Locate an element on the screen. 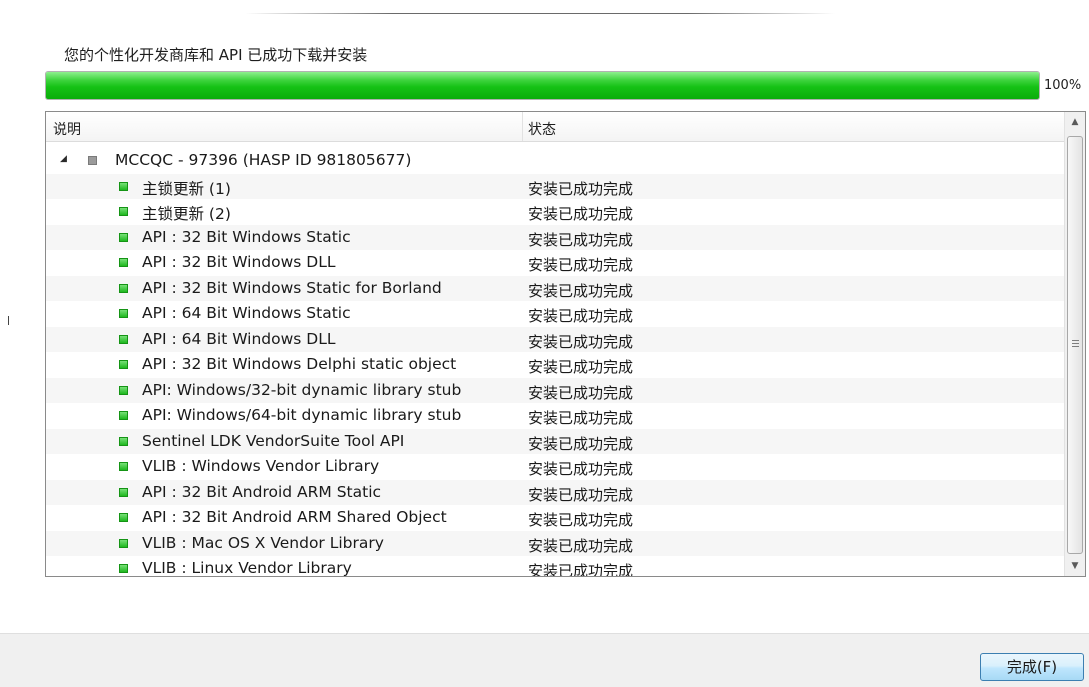 The image size is (1089, 687). list-item-label: API: Windows/64-bit dynamic library stub is located at coordinates (302, 415).